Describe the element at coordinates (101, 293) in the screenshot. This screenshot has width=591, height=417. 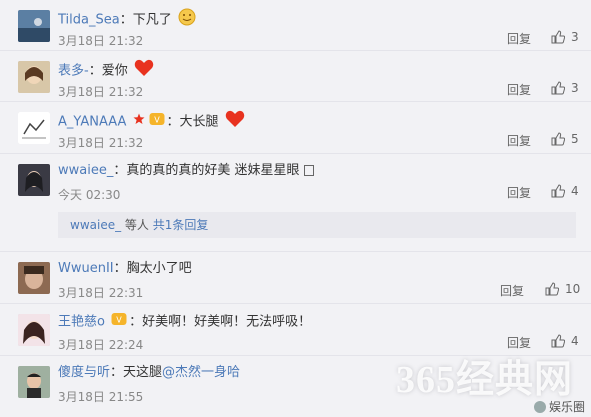
I see `comment-time: 3月18日 22:31` at that location.